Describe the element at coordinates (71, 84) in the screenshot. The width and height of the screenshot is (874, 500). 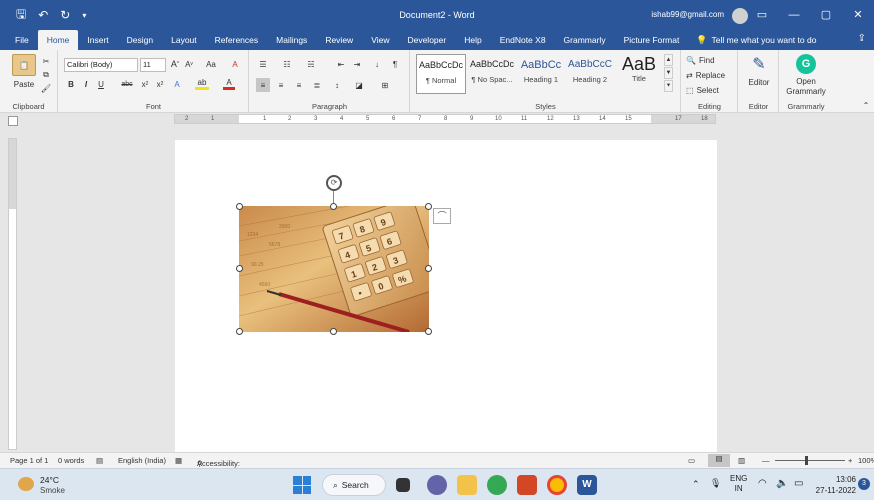
I see `bold-icon: B` at that location.